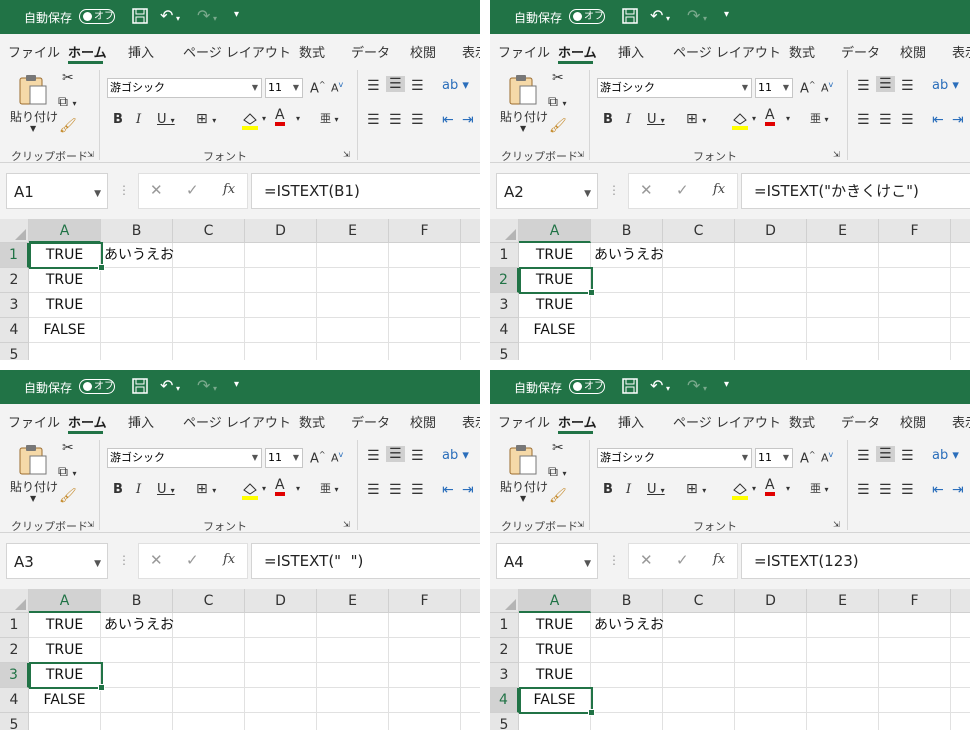 This screenshot has height=730, width=970. Describe the element at coordinates (365, 561) in the screenshot. I see `formula-bar: =ISTEXT(" ")` at that location.